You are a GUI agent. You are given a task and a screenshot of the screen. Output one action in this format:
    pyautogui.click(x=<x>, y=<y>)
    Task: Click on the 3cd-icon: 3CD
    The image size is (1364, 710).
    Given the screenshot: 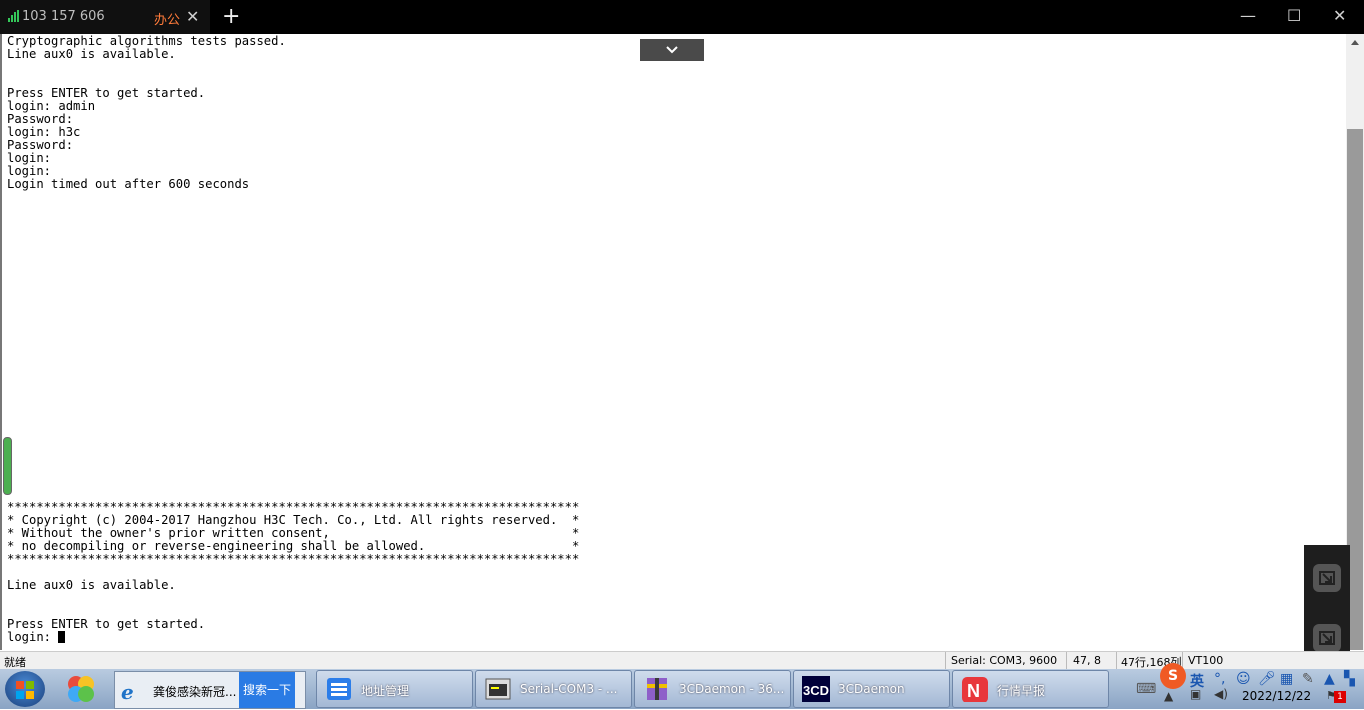 What is the action you would take?
    pyautogui.click(x=816, y=689)
    